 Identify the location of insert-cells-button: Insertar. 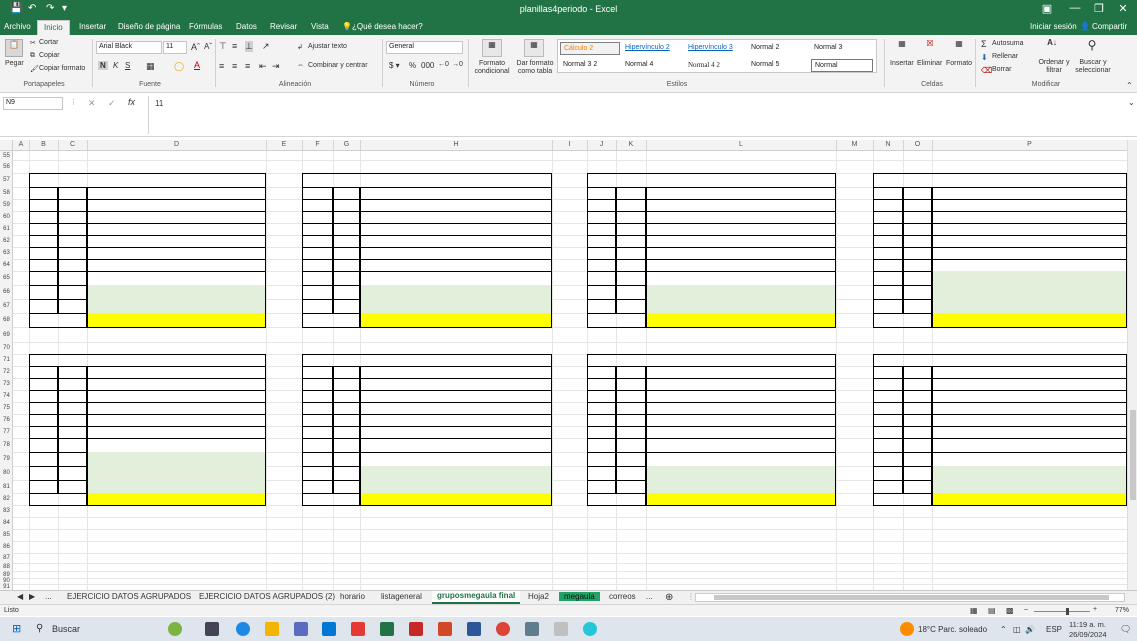
(902, 63).